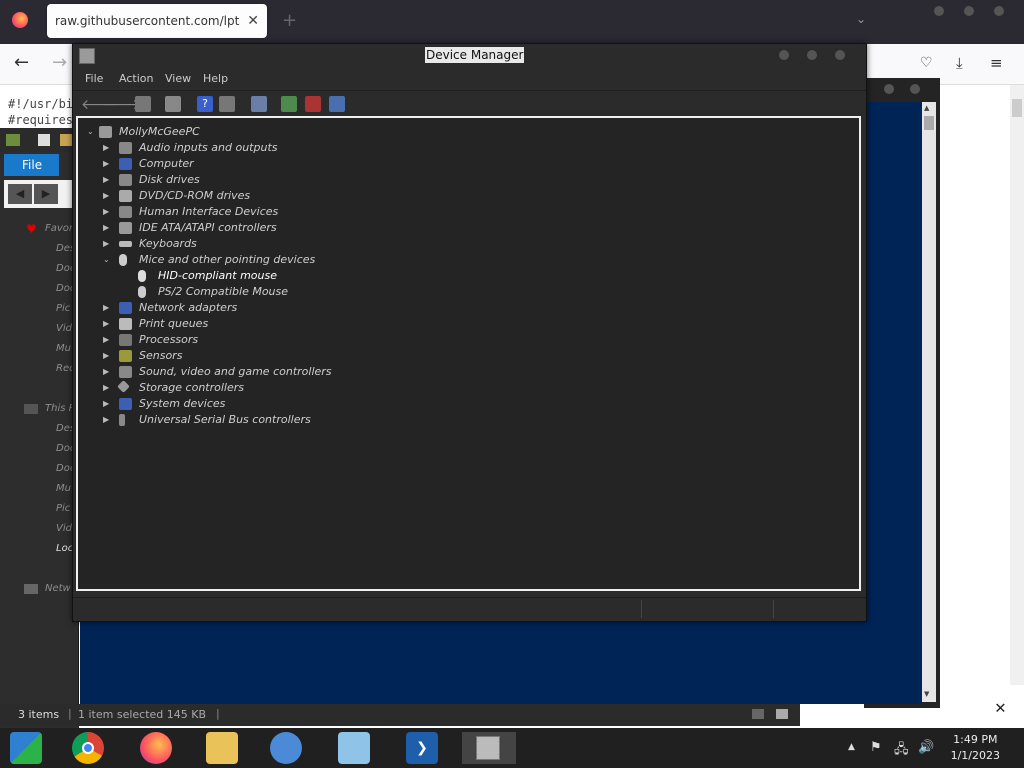 The width and height of the screenshot is (1024, 768). Describe the element at coordinates (155, 324) in the screenshot. I see `tree-node-print-queues: ▶ Print queues` at that location.